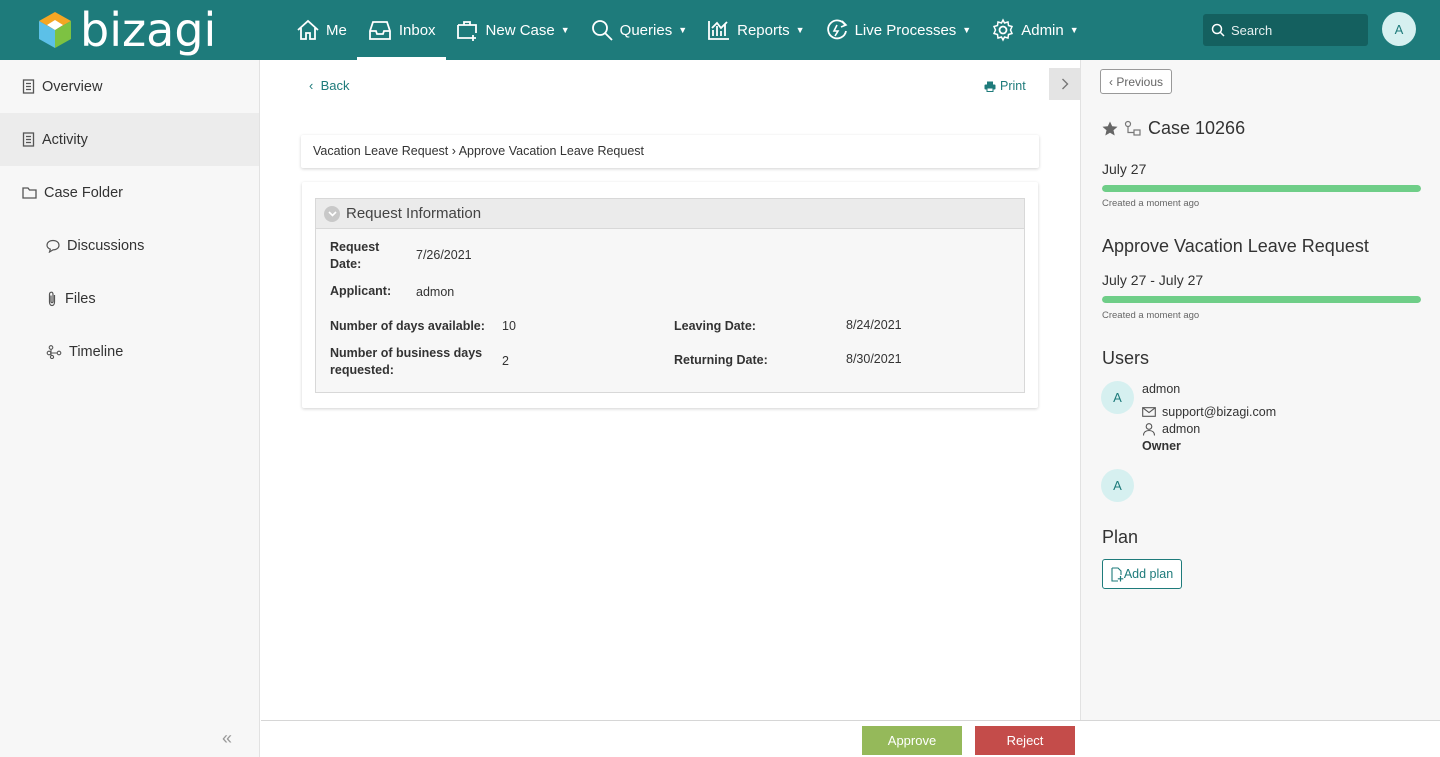 Image resolution: width=1440 pixels, height=757 pixels. Describe the element at coordinates (1218, 30) in the screenshot. I see `search-icon` at that location.